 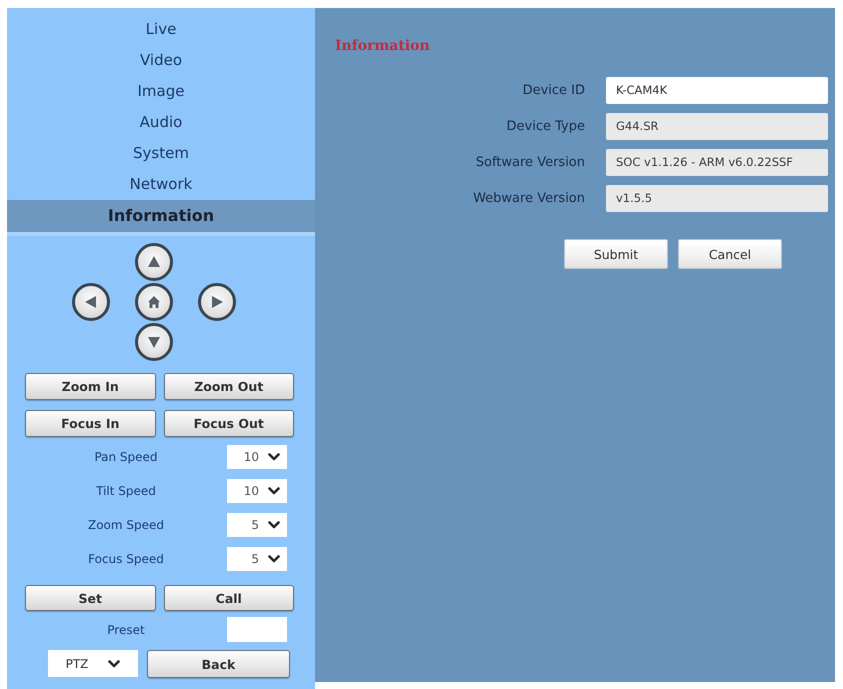 I want to click on speed-label: Tilt Speed, so click(x=126, y=491).